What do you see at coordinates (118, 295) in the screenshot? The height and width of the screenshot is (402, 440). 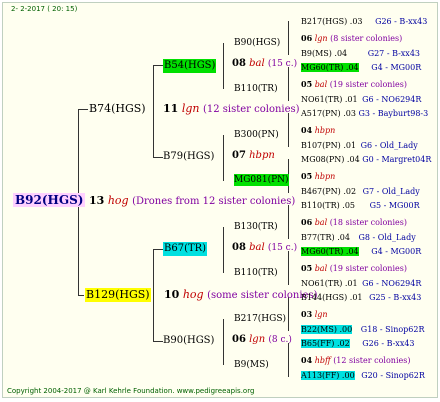 I see `dam-queen: B129(HGS)` at bounding box center [118, 295].